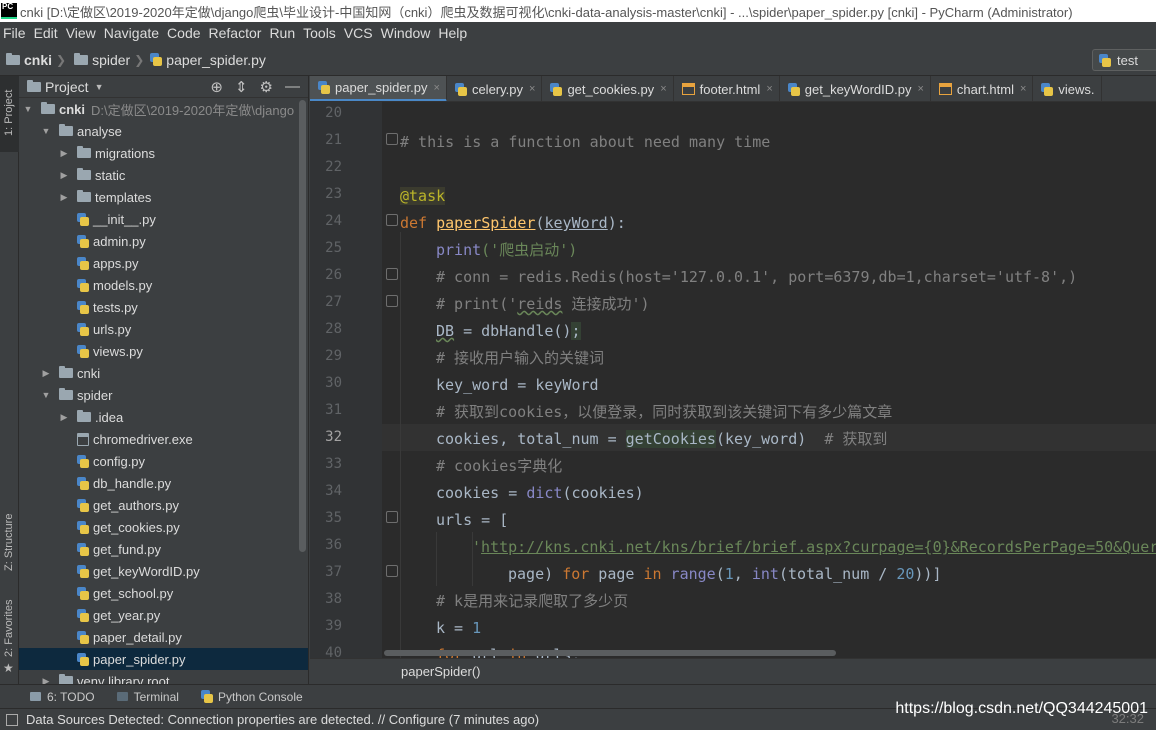 The width and height of the screenshot is (1156, 730). What do you see at coordinates (453, 33) in the screenshot?
I see `menu-help: Help` at bounding box center [453, 33].